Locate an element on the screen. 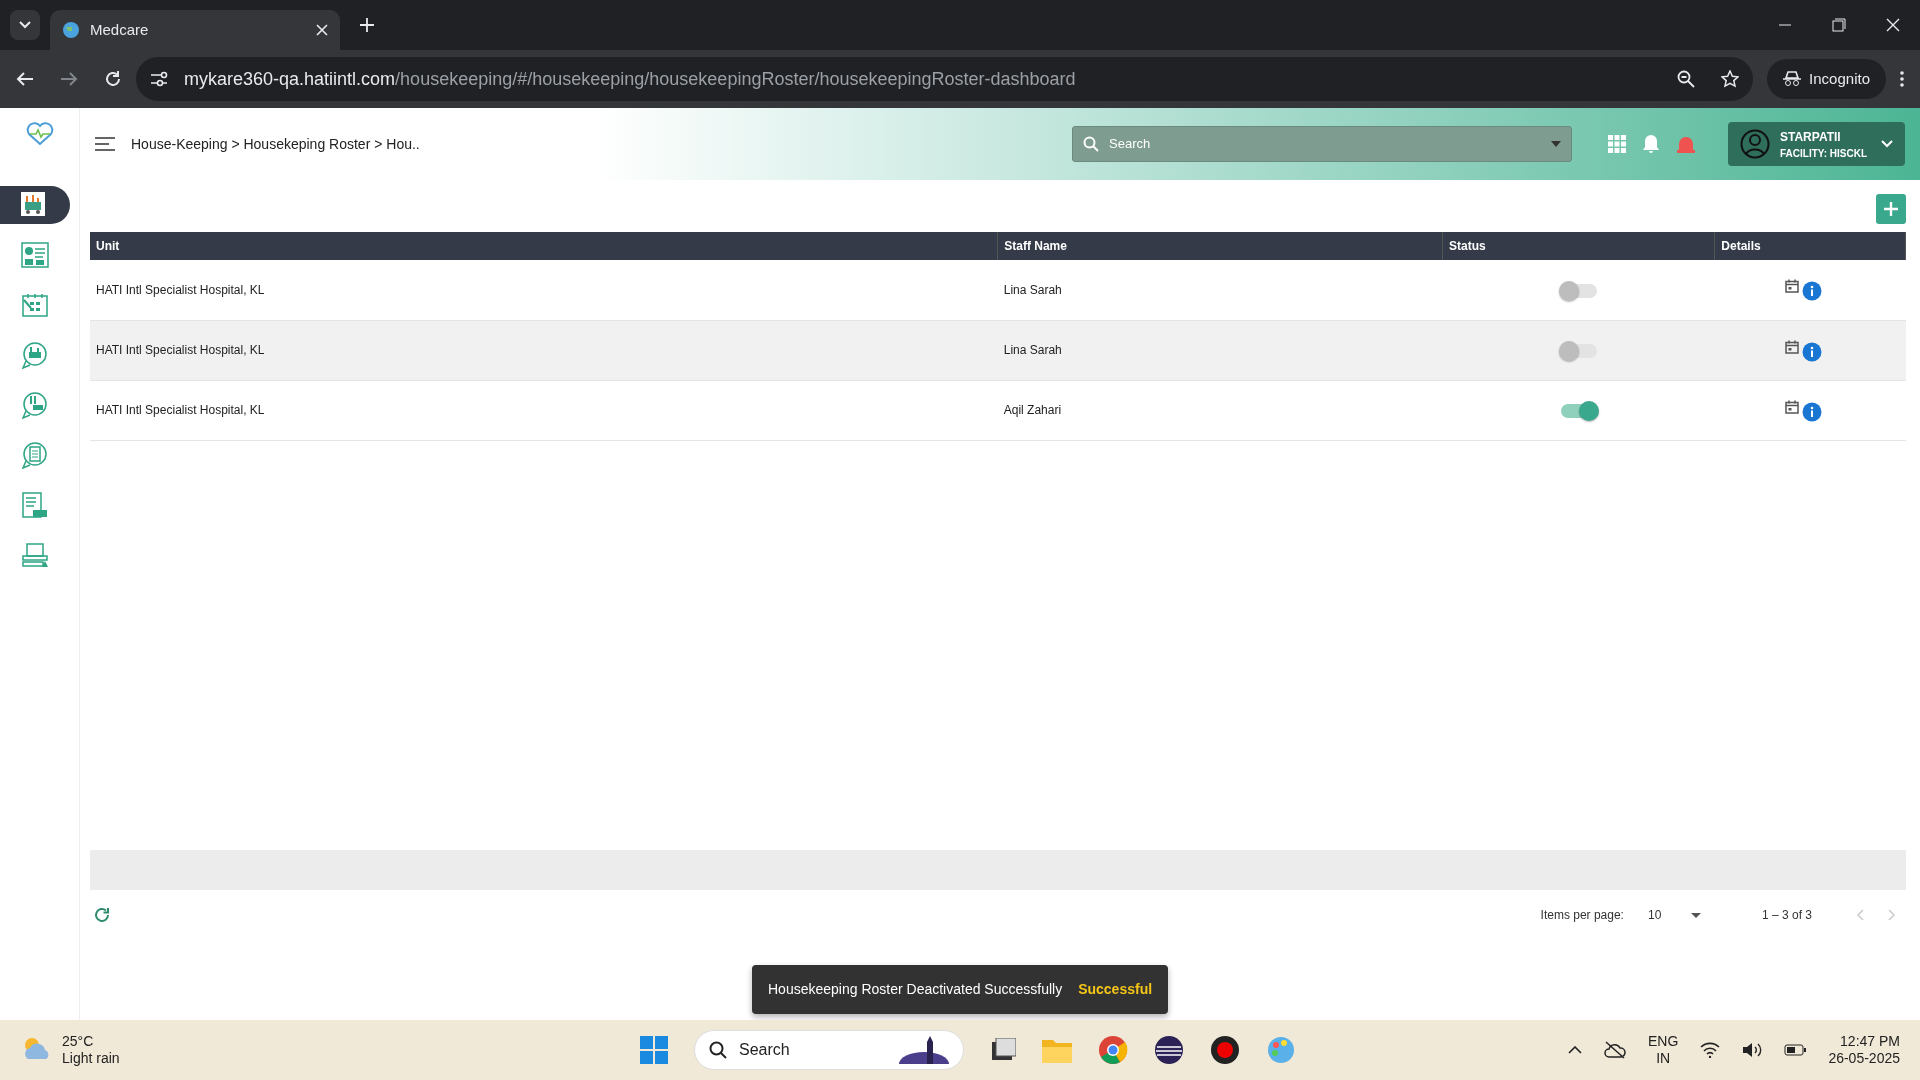  table-cell: Aqil Zahari is located at coordinates (1220, 410).